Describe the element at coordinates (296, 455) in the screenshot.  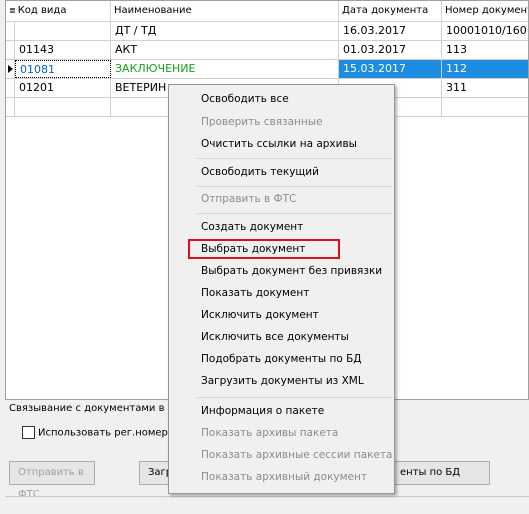
I see `menu-item-show-archive-sessions: Показать архивные сессии пакета` at that location.